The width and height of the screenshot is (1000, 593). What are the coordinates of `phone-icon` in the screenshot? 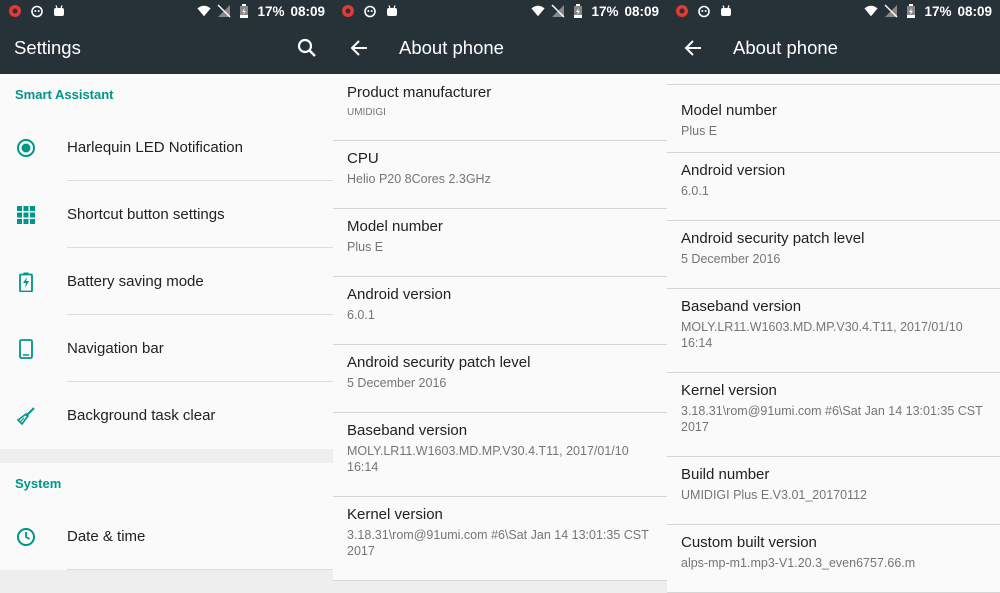 It's located at (26, 348).